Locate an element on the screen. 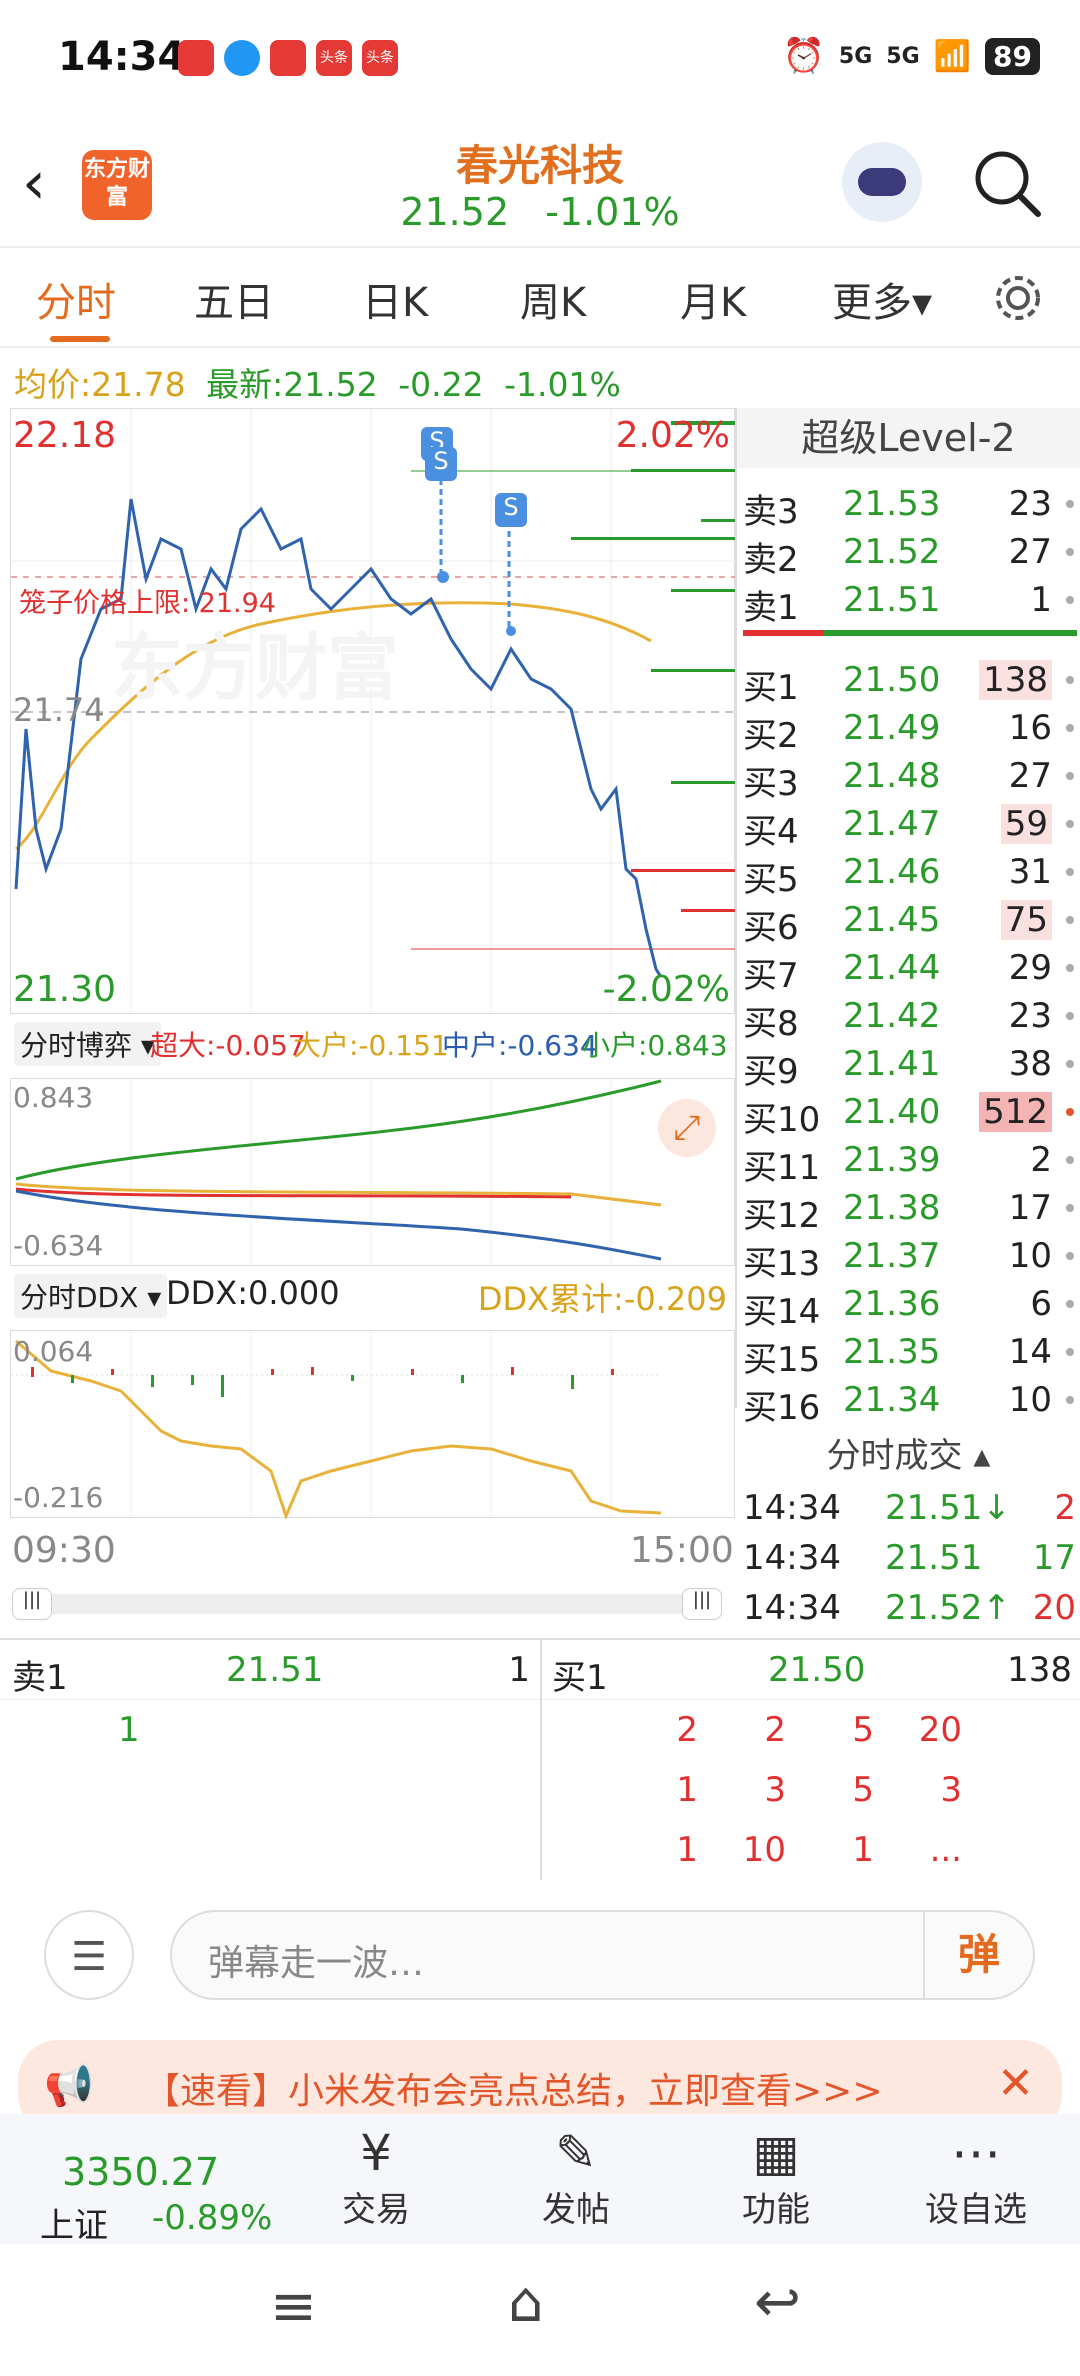 This screenshot has width=1080, height=2376. robot-avatar is located at coordinates (882, 182).